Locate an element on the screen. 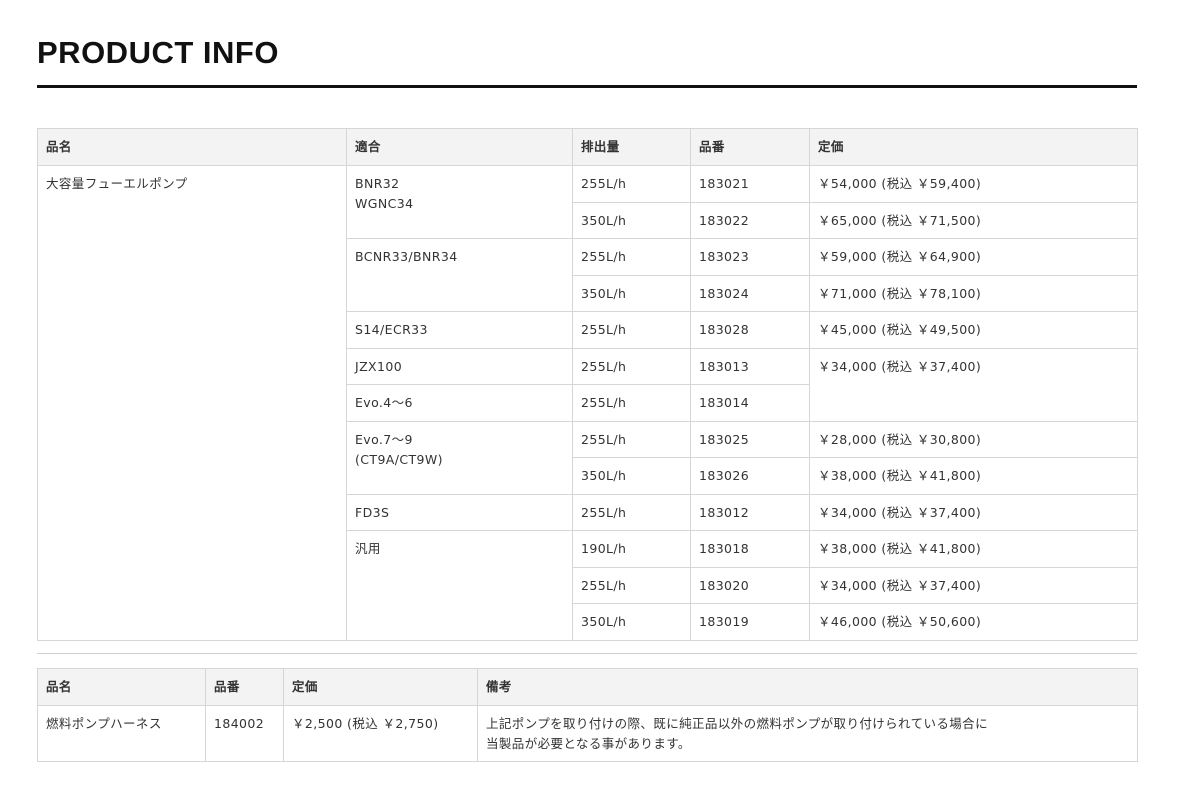 This screenshot has height=797, width=1179. part-number-cell: 183022 is located at coordinates (750, 220).